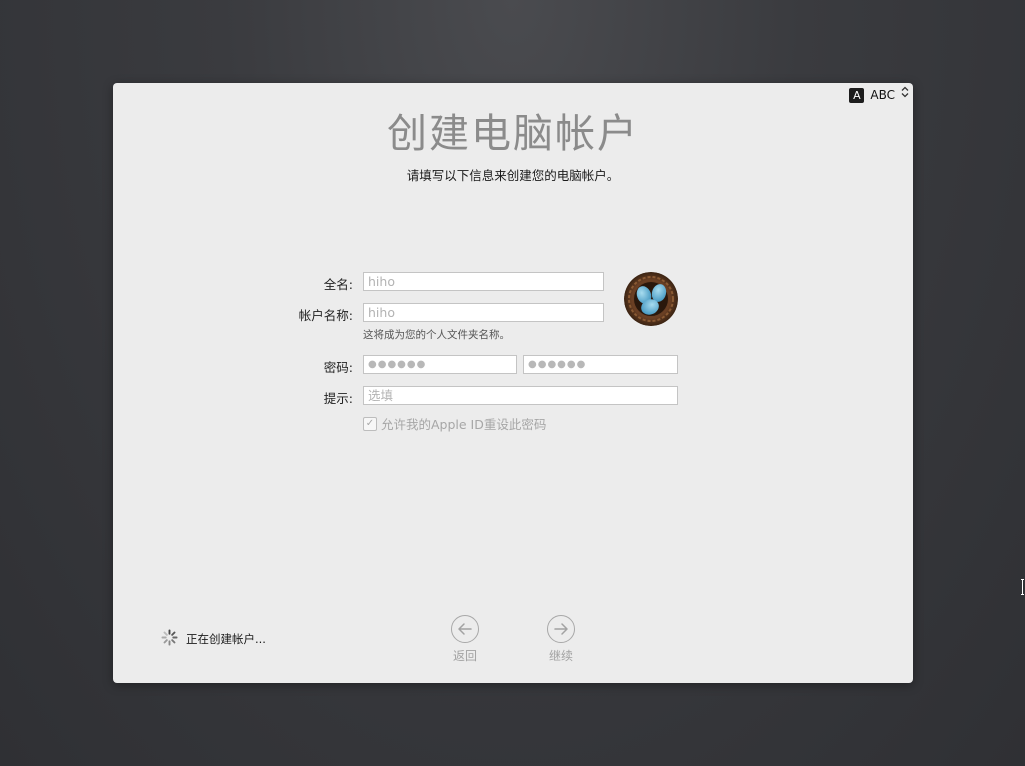  Describe the element at coordinates (465, 629) in the screenshot. I see `arrow-left-icon` at that location.